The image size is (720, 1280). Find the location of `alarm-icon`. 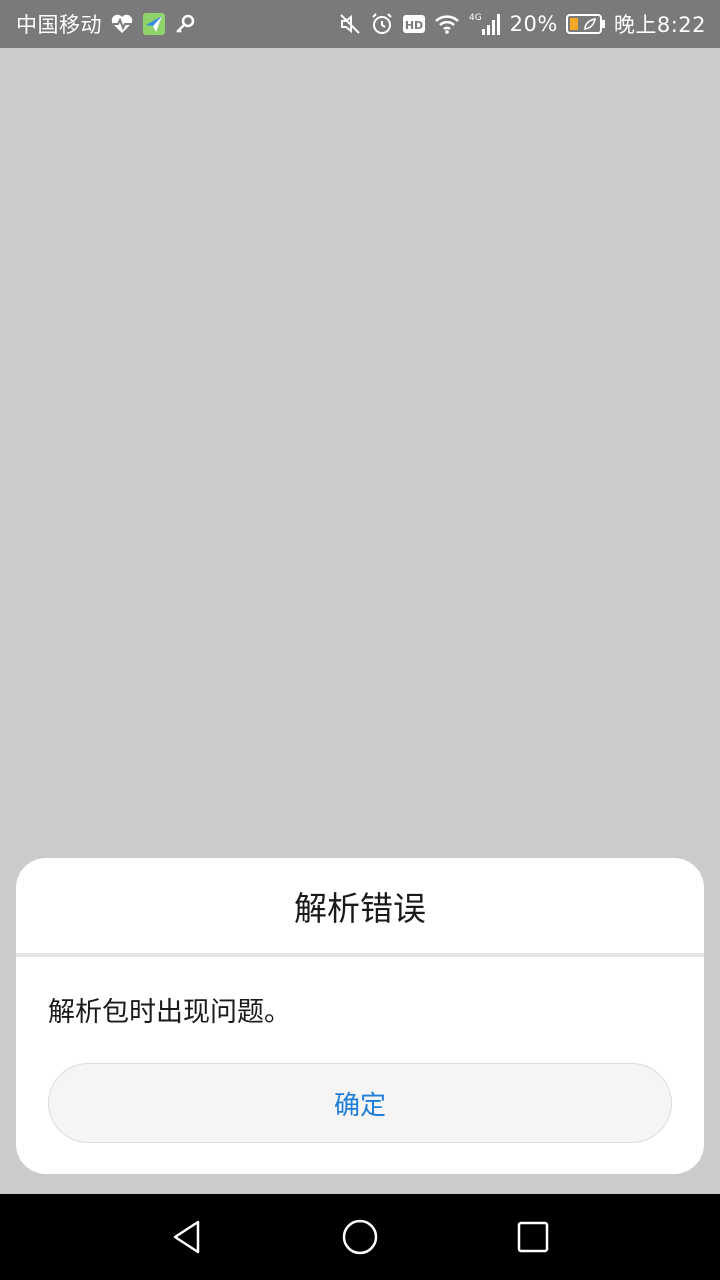

alarm-icon is located at coordinates (382, 24).